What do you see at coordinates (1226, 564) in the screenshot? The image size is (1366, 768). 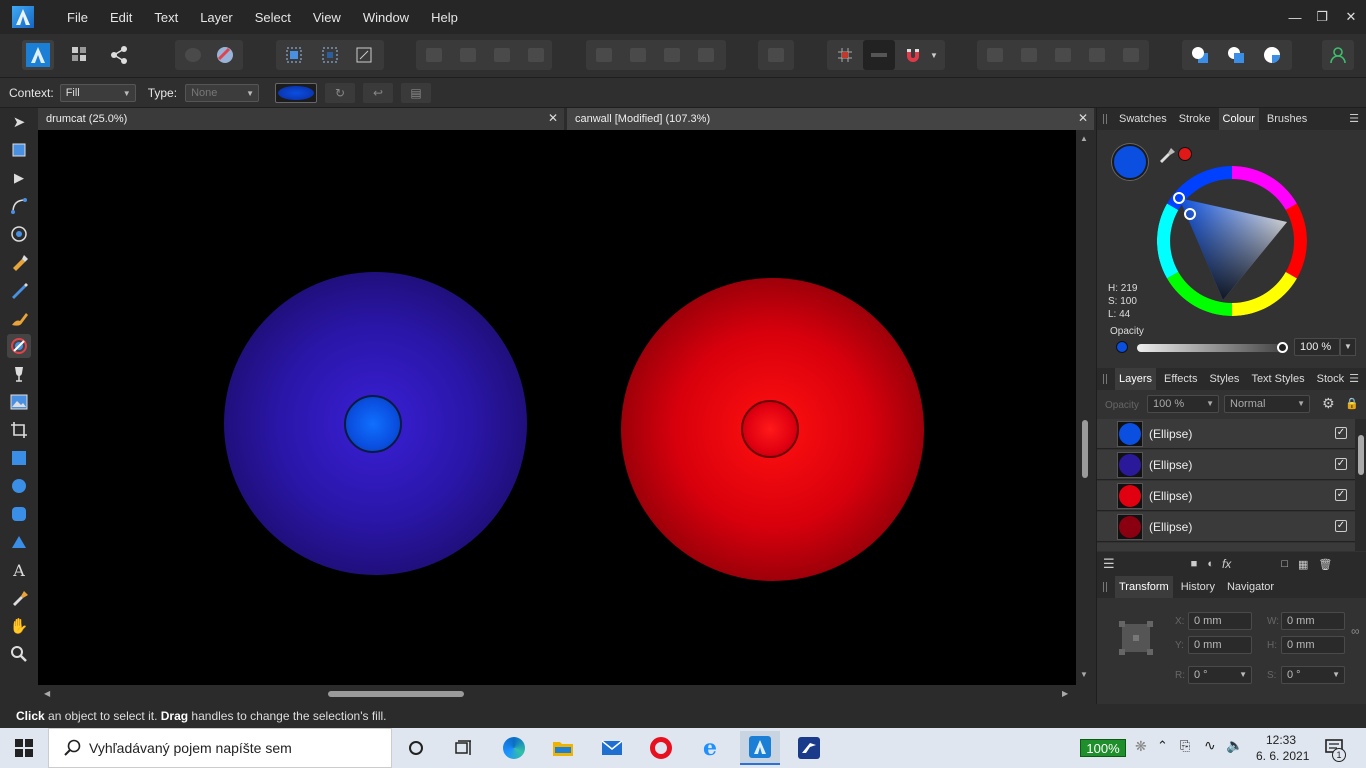 I see `fx-icon: fx` at bounding box center [1226, 564].